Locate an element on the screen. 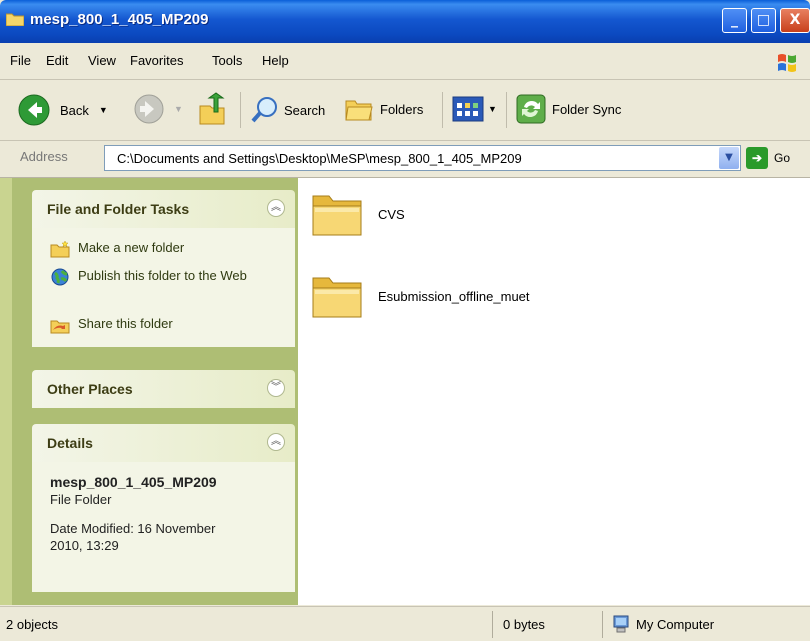  details-title: Details is located at coordinates (70, 443).